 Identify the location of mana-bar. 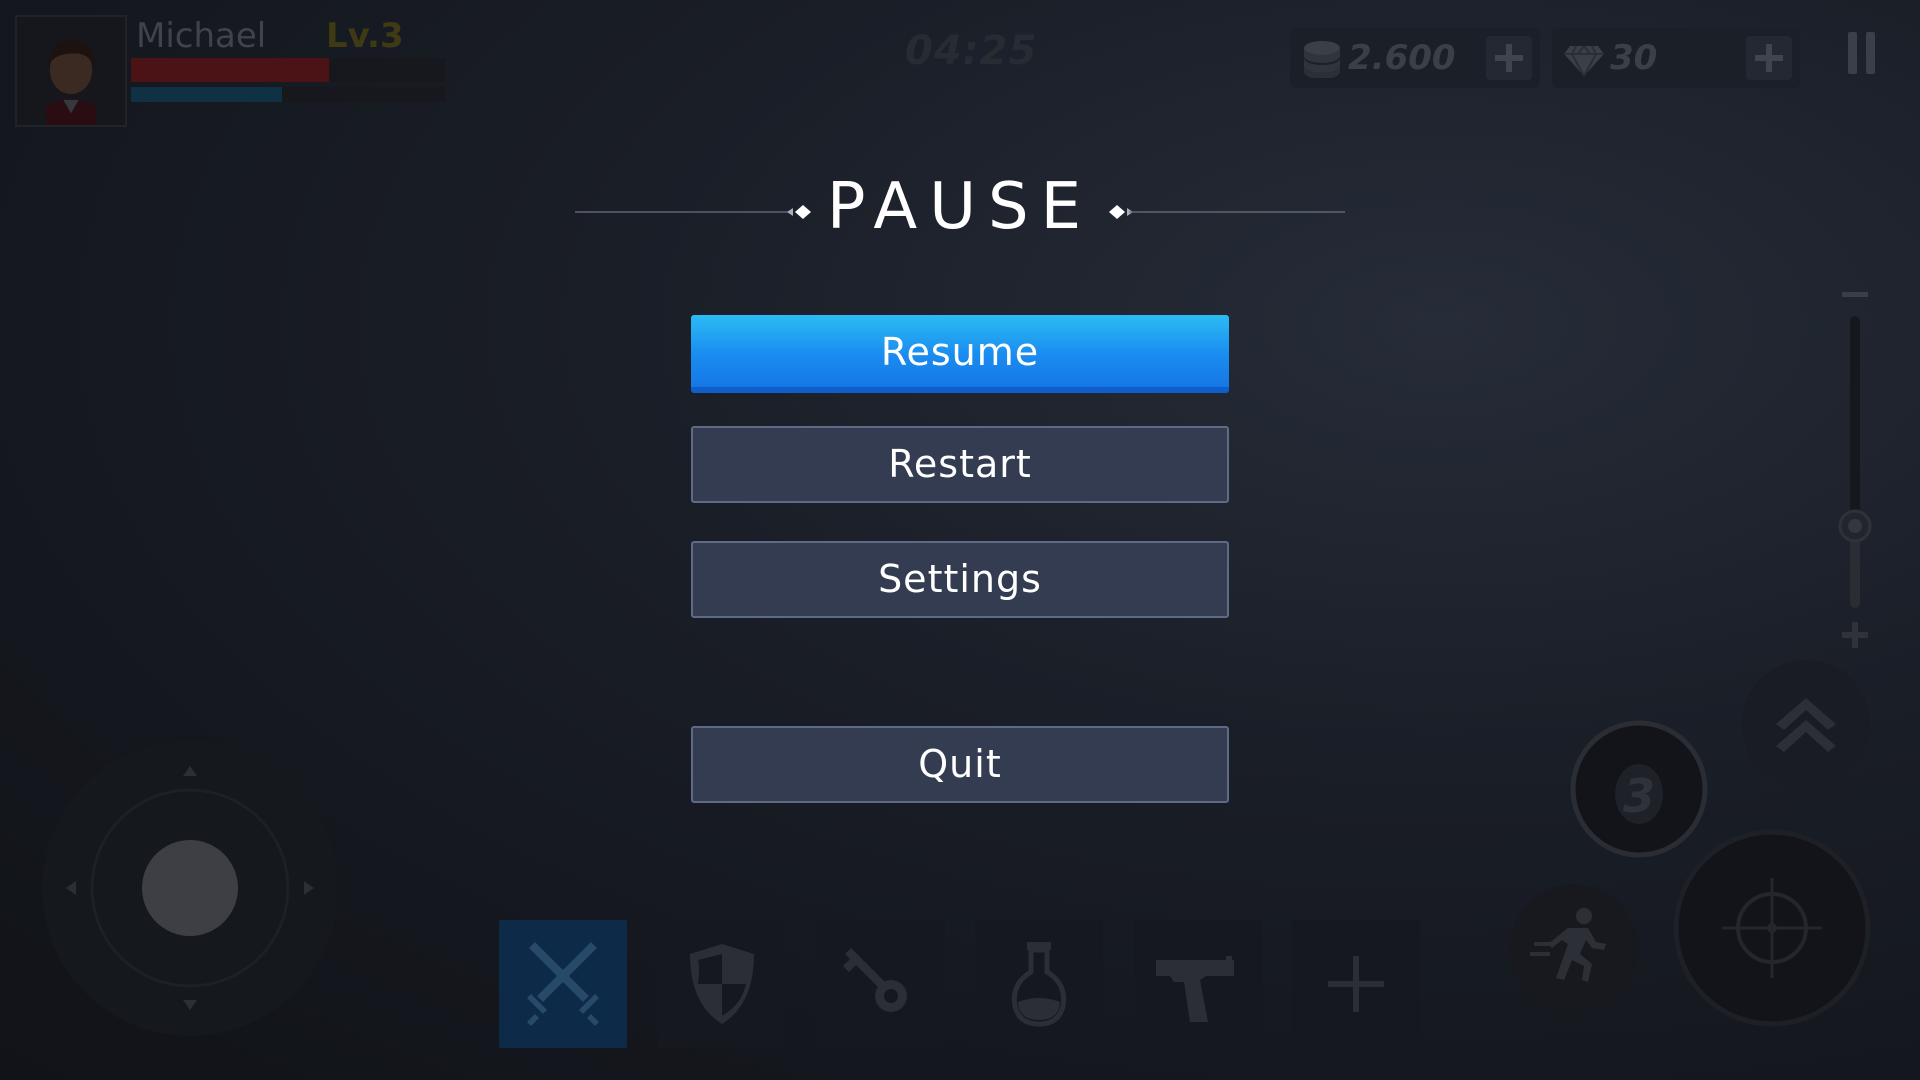
(288, 94).